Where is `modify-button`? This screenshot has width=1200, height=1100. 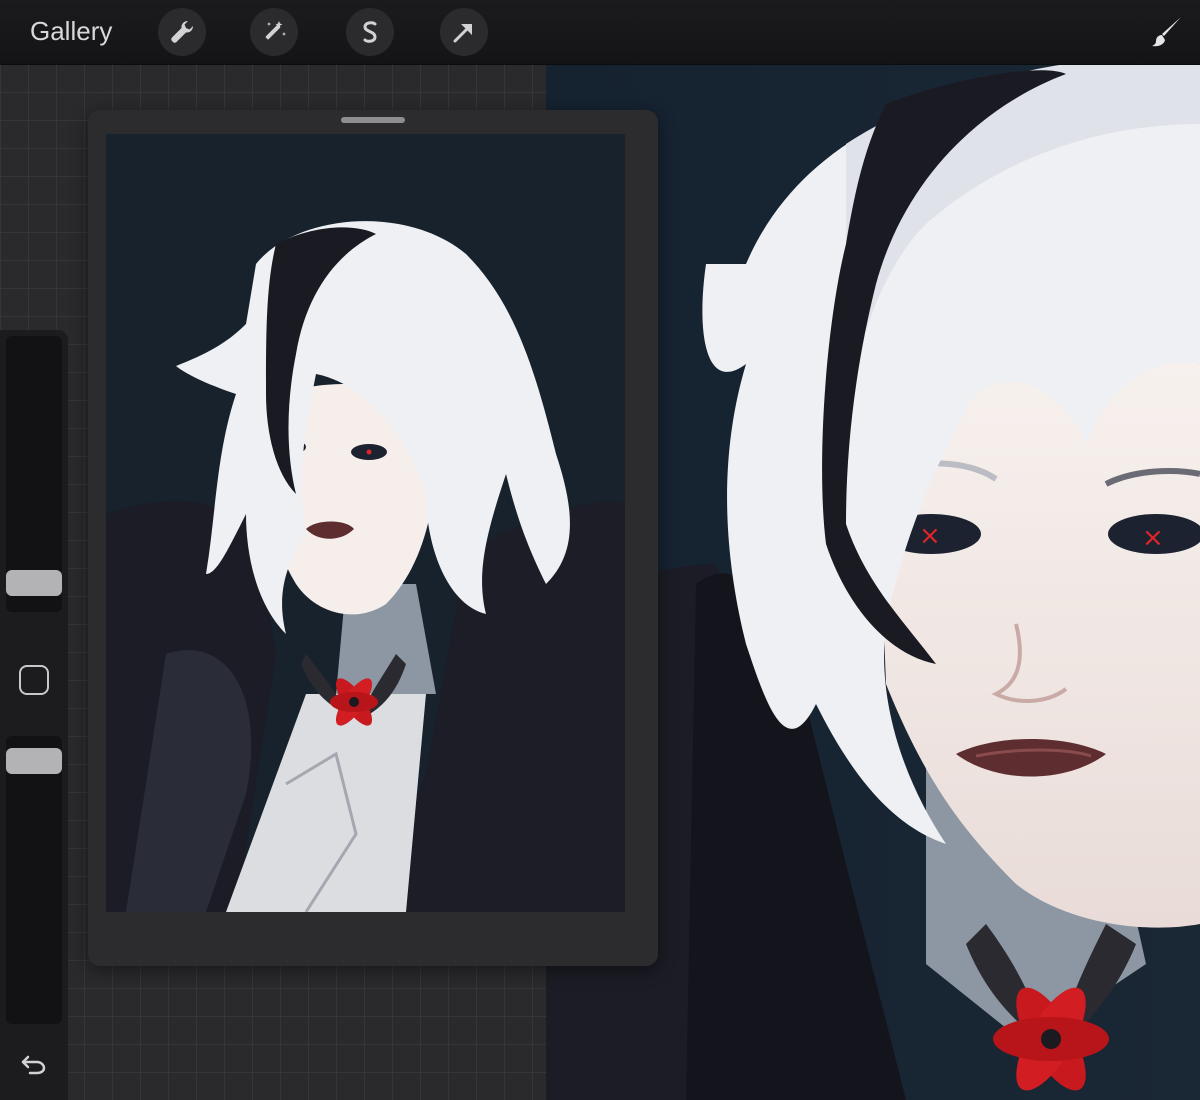 modify-button is located at coordinates (34, 680).